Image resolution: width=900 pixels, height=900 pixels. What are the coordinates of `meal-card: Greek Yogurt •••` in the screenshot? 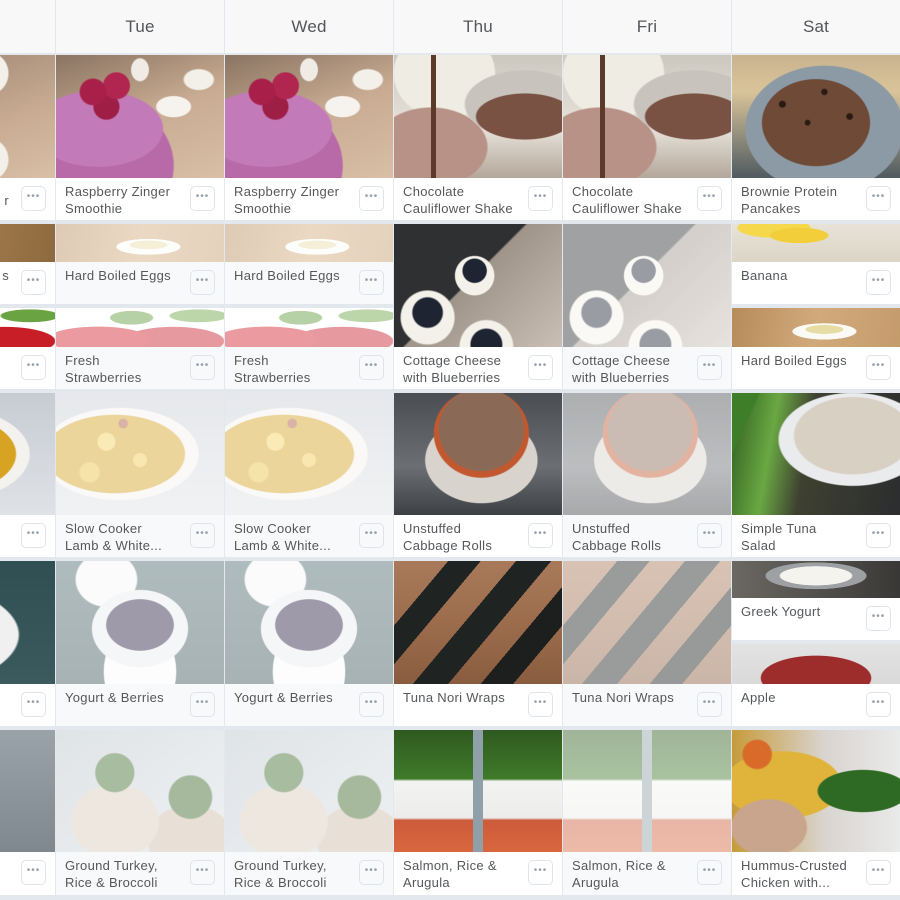 It's located at (816, 601).